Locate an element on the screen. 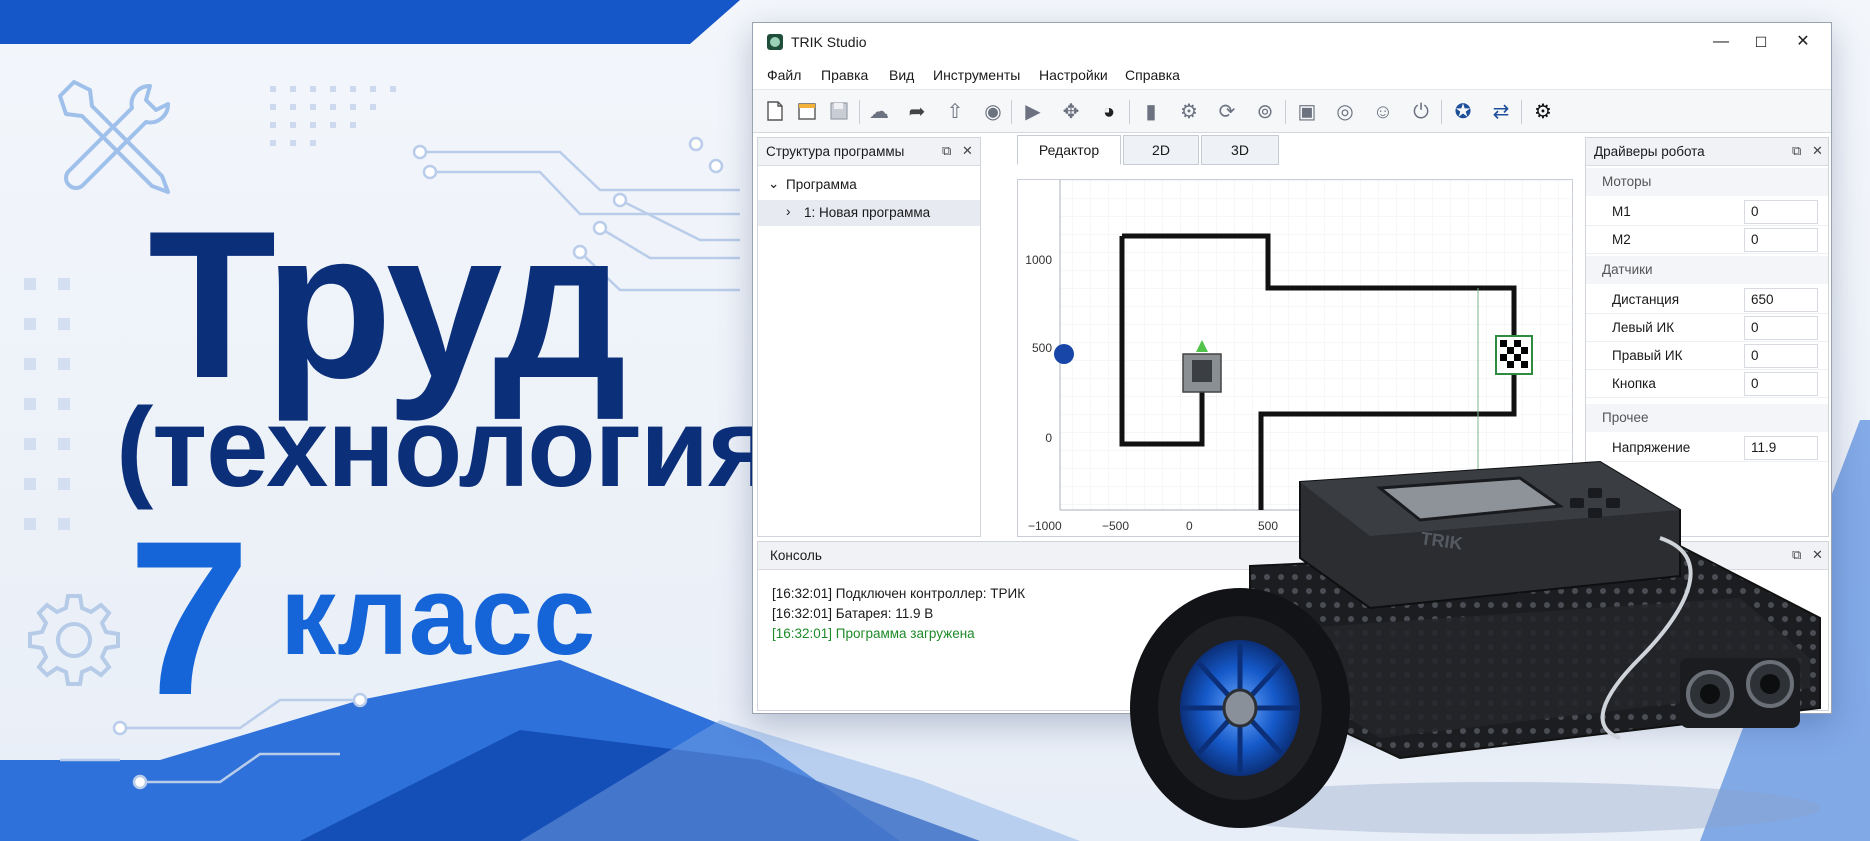 Image resolution: width=1870 pixels, height=841 pixels. console-line: [16:32:01] Подключен контроллер: ТРИК is located at coordinates (899, 593).